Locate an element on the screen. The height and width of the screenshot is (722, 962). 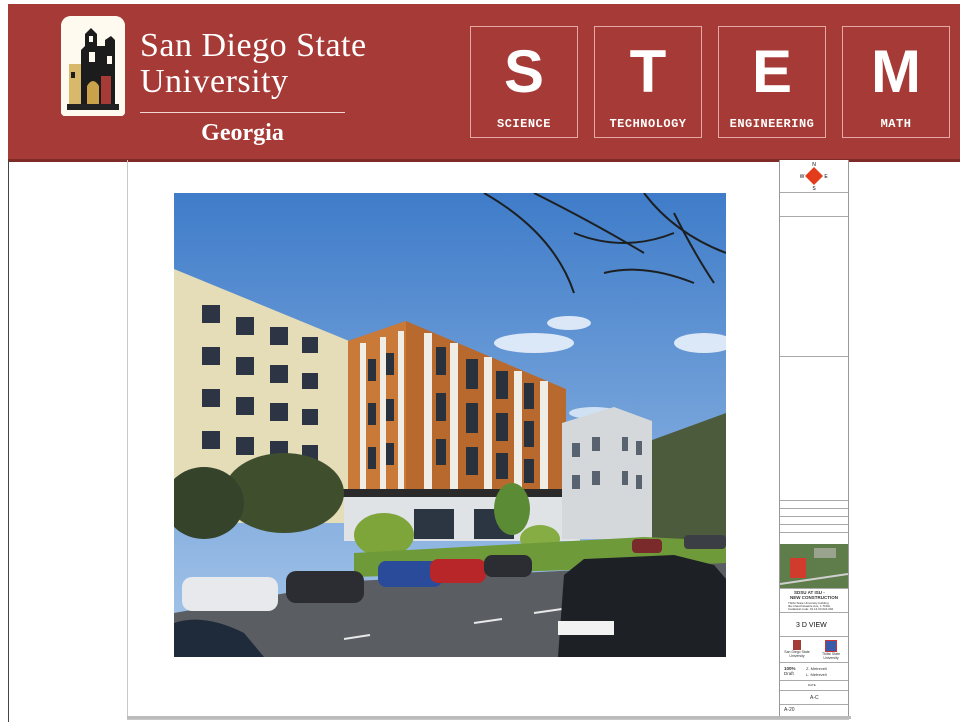
project-title-line2: NEW CONSTRUCTION is located at coordinates (814, 597).